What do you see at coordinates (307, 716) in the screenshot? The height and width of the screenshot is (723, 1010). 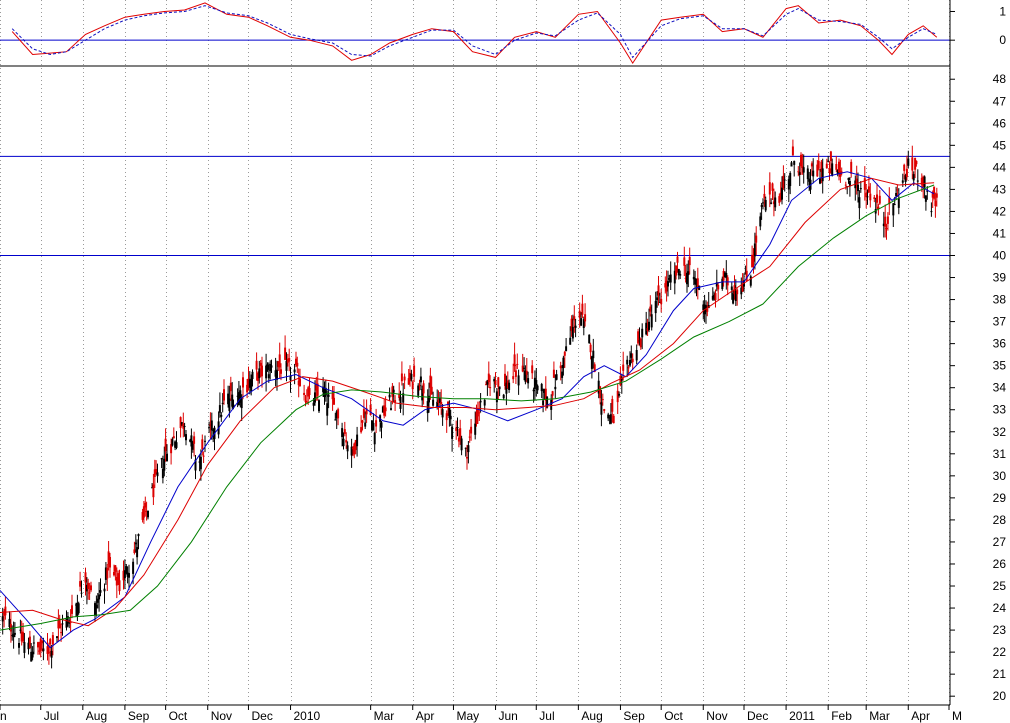 I see `x-tick-label: 2010` at bounding box center [307, 716].